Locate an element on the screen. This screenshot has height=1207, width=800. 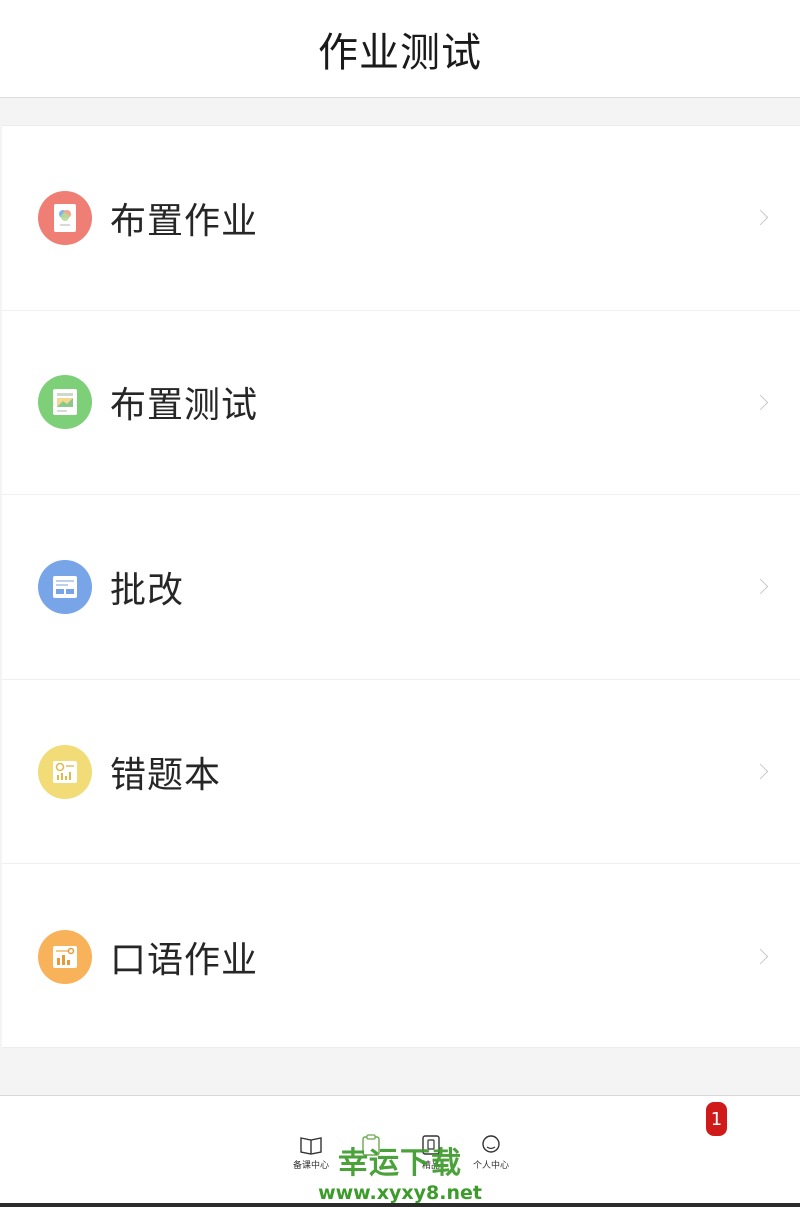
top-bar: 作业测试 is located at coordinates (400, 49).